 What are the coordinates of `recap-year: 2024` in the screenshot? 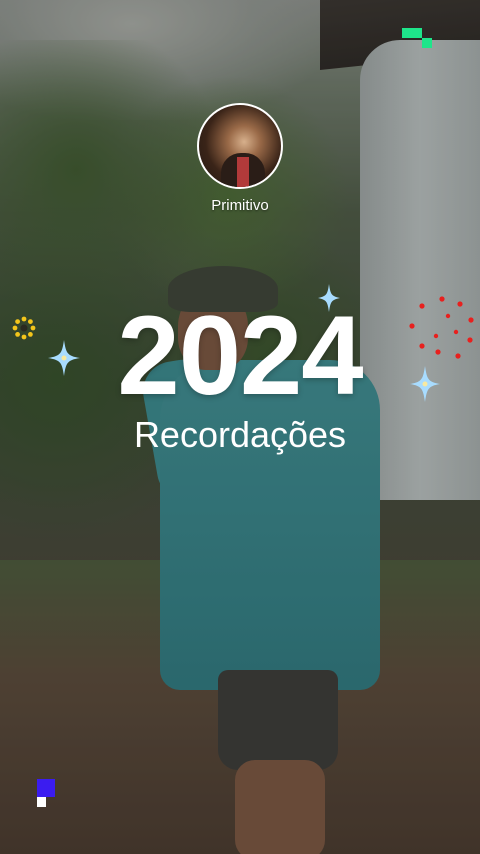 It's located at (240, 355).